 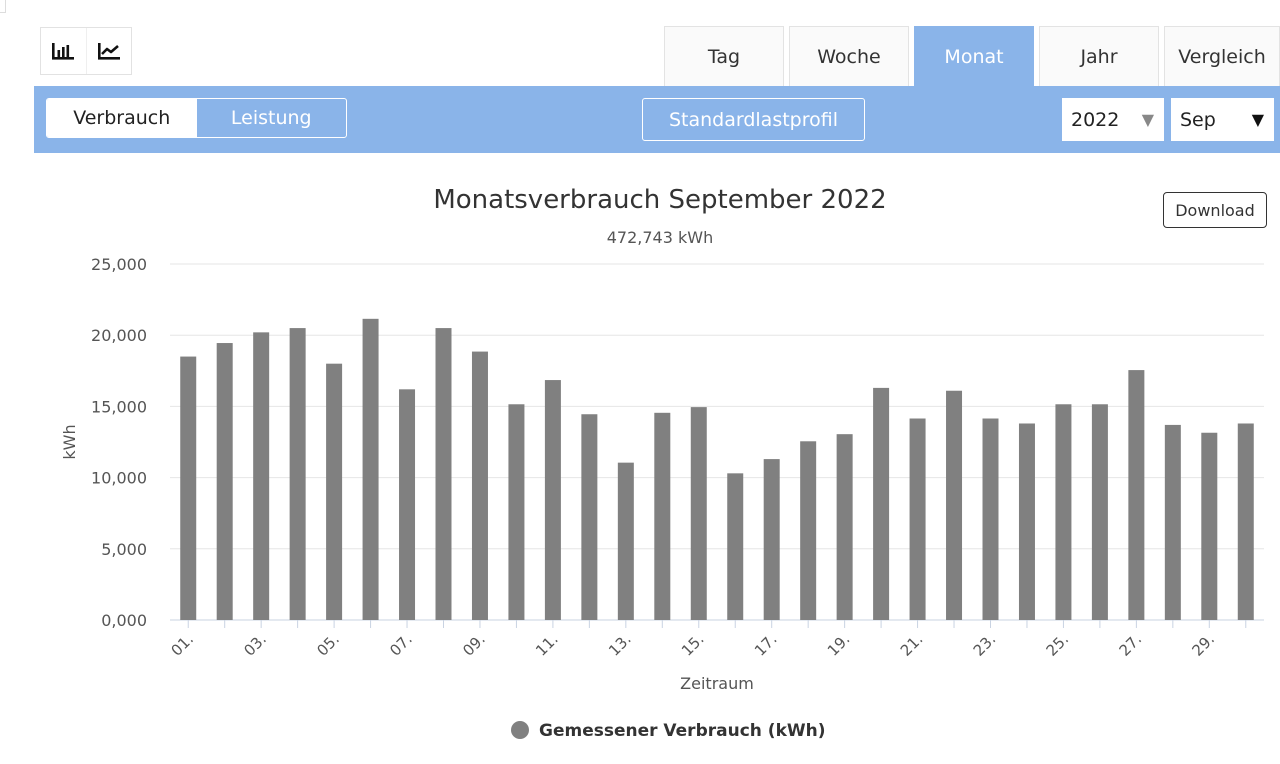 What do you see at coordinates (985, 645) in the screenshot?
I see `x-tick-label: 23.` at bounding box center [985, 645].